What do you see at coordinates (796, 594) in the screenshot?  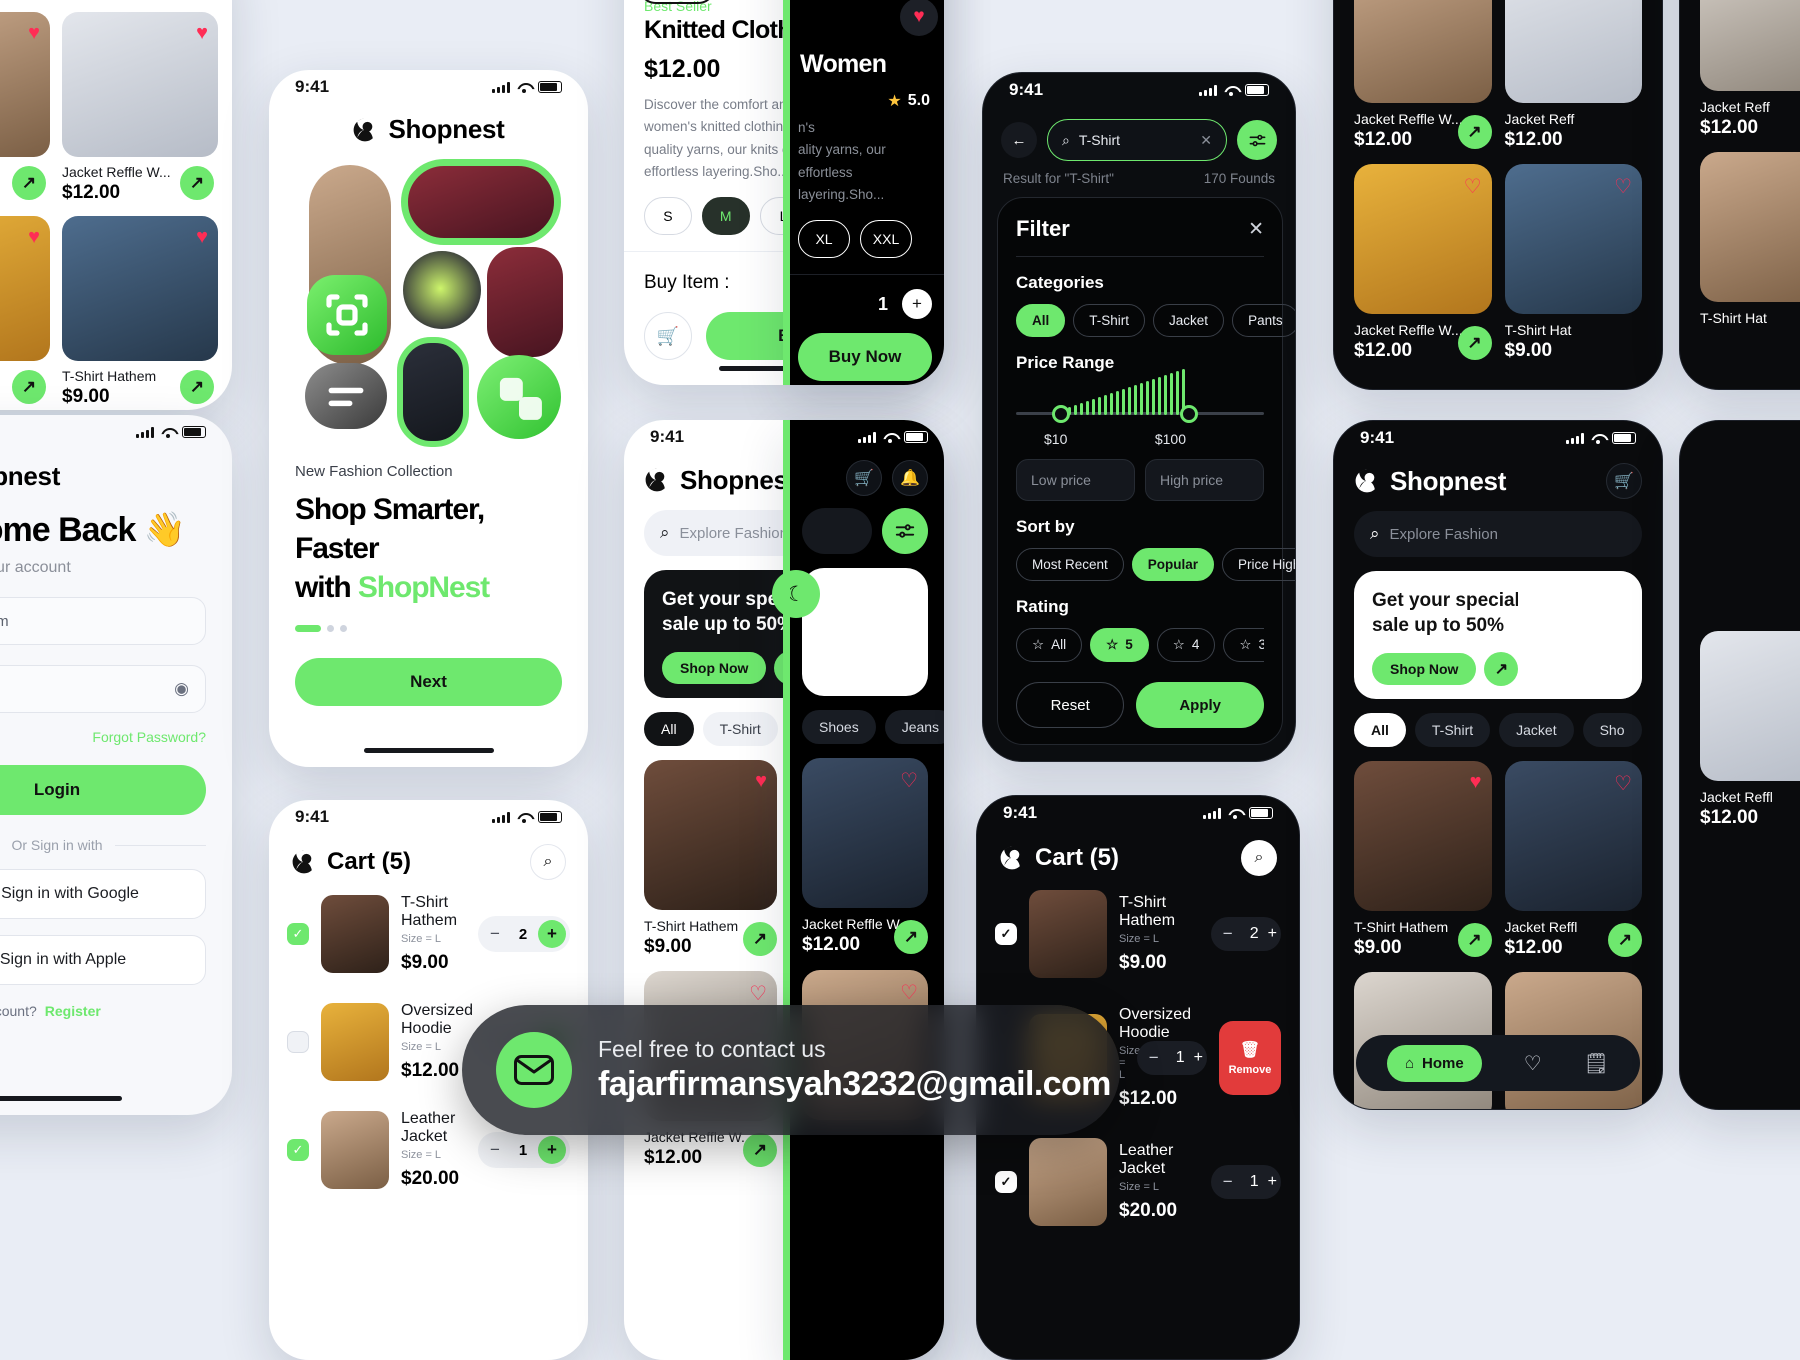 I see `dark-mode-toggle-moon-icon: ☾` at bounding box center [796, 594].